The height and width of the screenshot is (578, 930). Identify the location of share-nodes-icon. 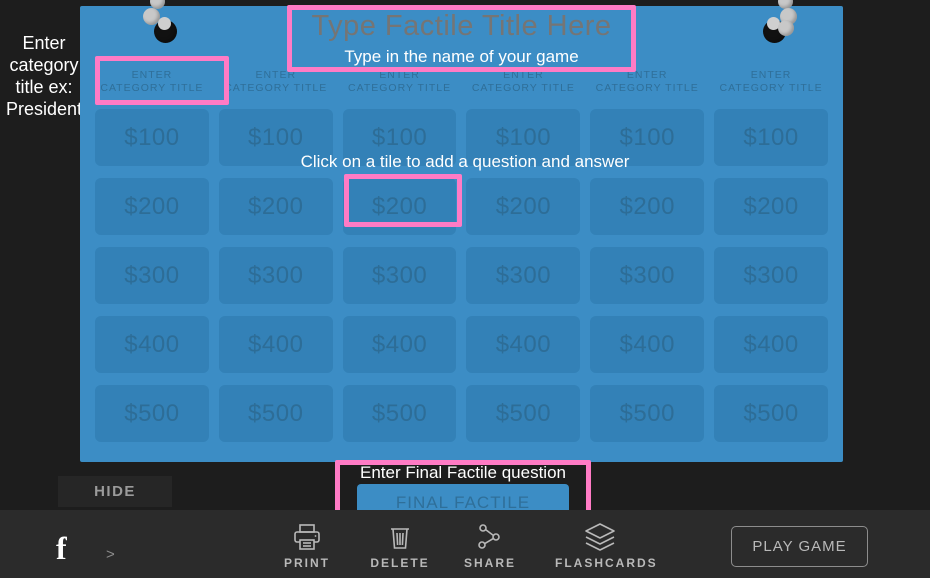
(490, 537).